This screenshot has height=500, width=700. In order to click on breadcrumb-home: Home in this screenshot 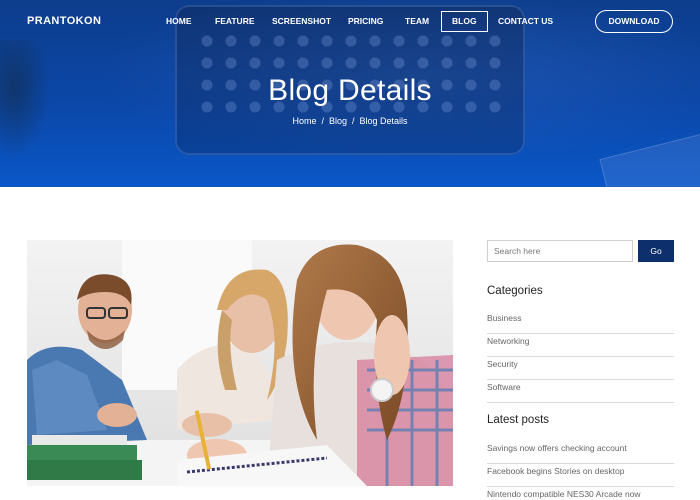, I will do `click(304, 121)`.